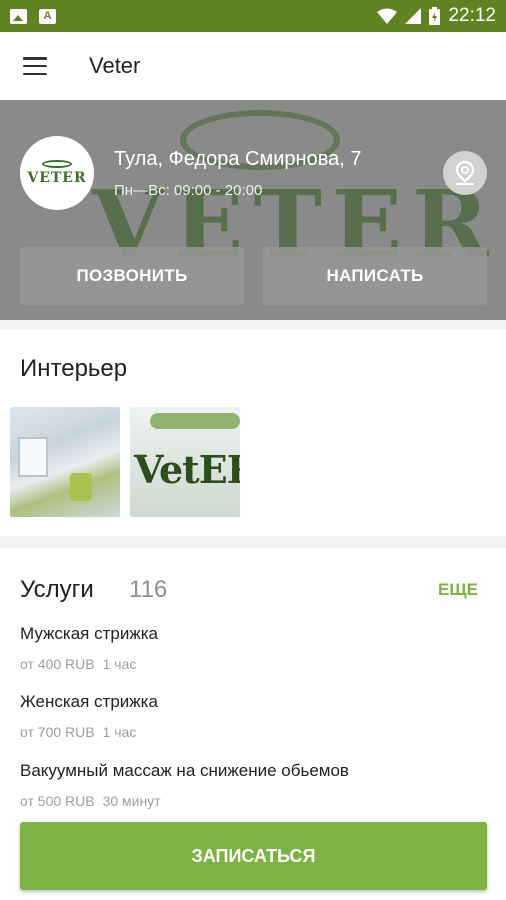 Image resolution: width=506 pixels, height=900 pixels. I want to click on service-name: Мужская стрижка, so click(89, 633).